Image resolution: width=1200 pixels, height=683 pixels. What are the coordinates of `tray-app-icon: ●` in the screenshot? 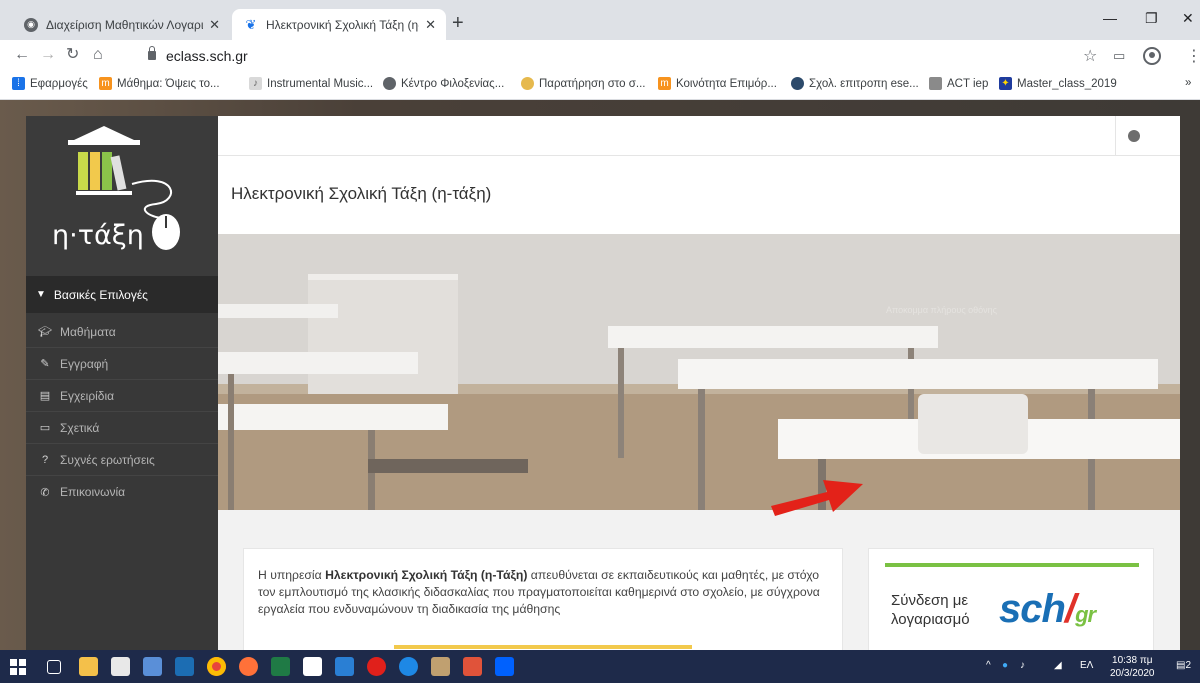 It's located at (1005, 665).